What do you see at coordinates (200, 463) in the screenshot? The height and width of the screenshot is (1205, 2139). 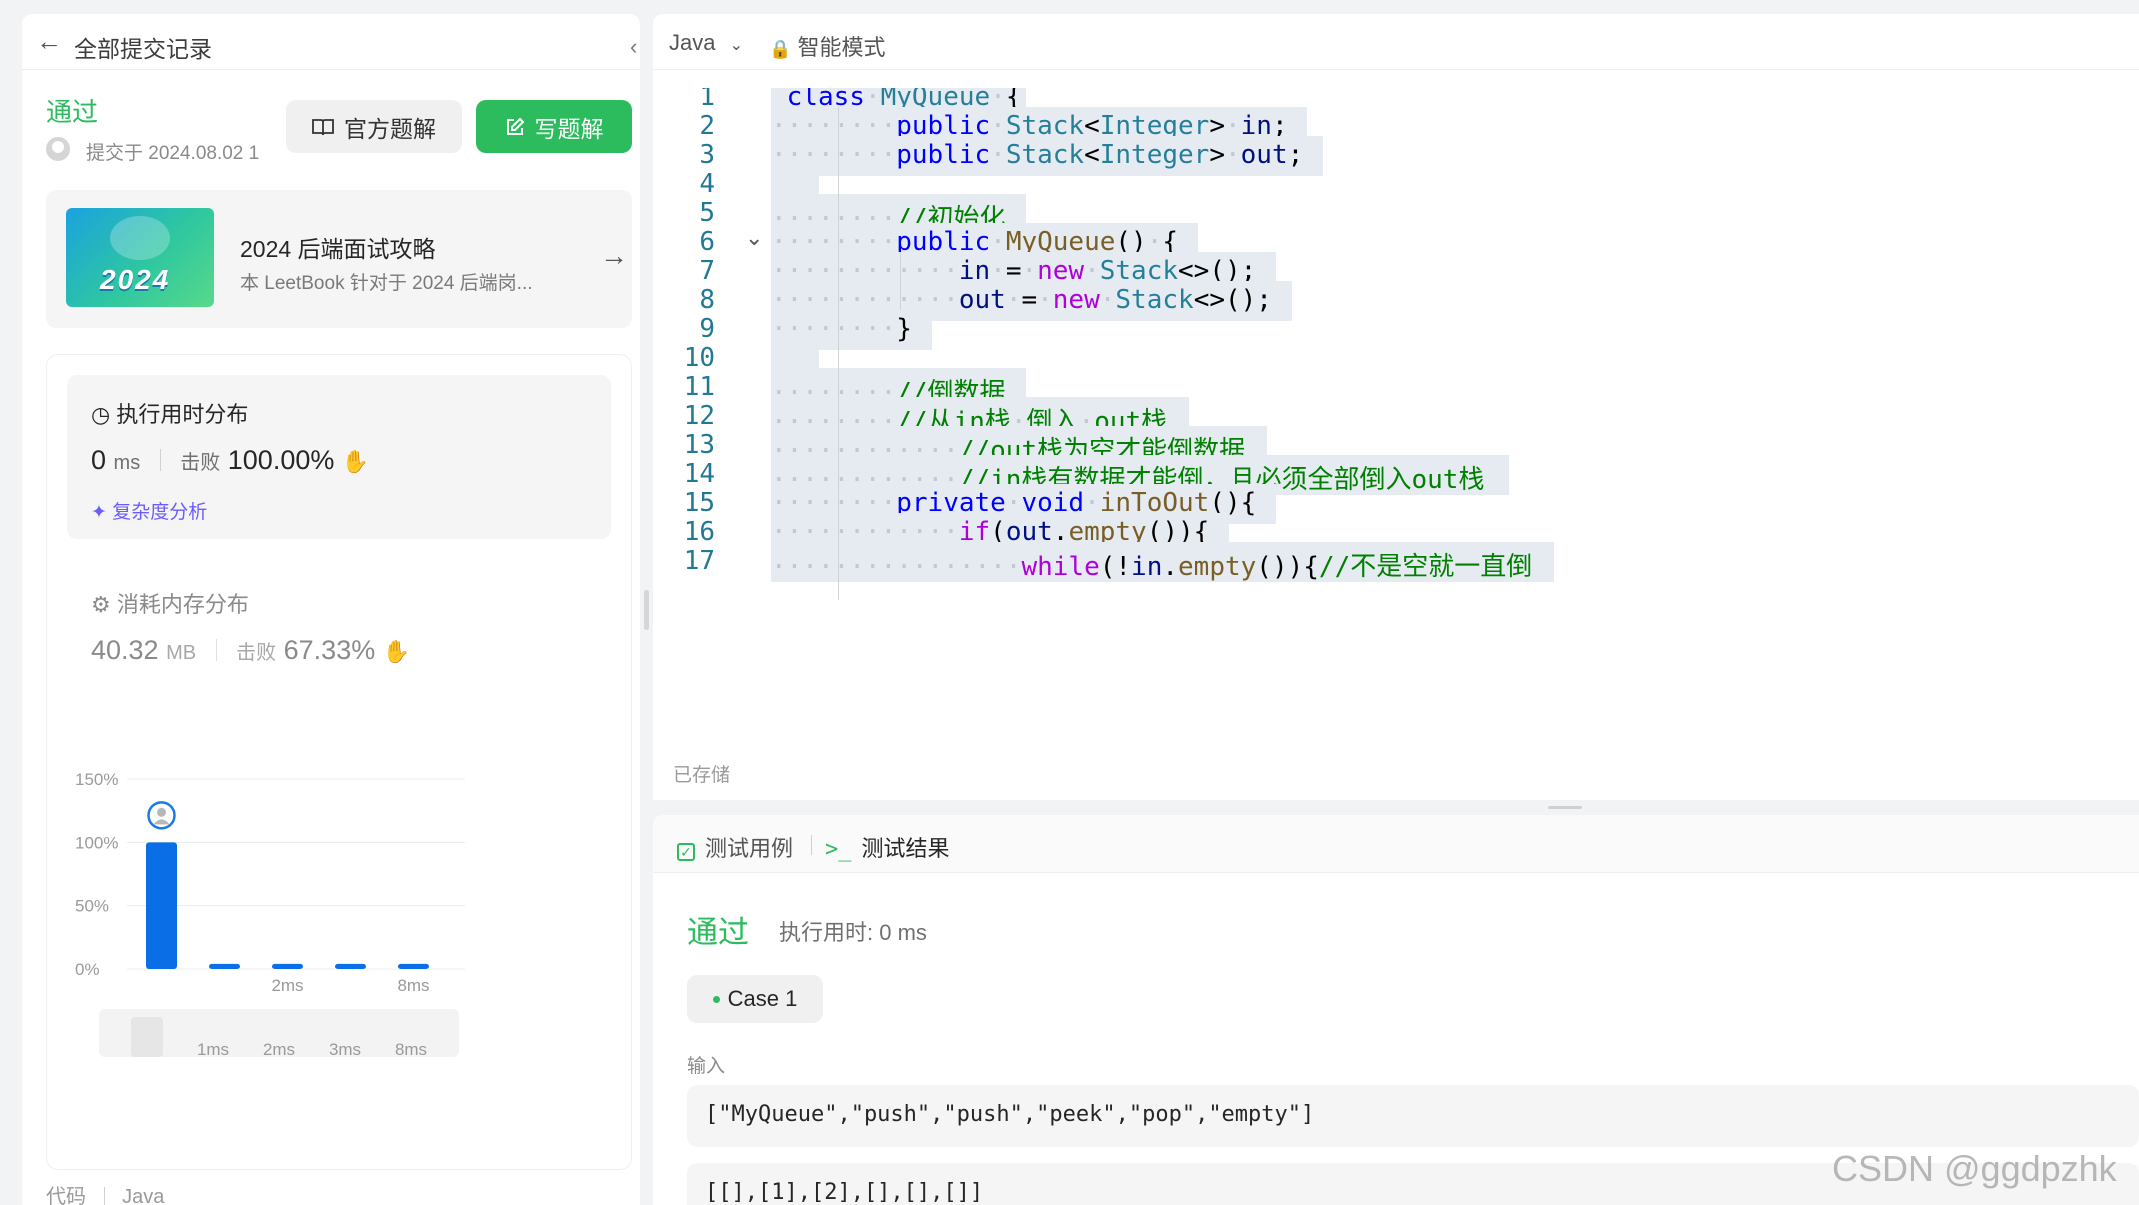 I see `runtime-beat-label: 击败` at bounding box center [200, 463].